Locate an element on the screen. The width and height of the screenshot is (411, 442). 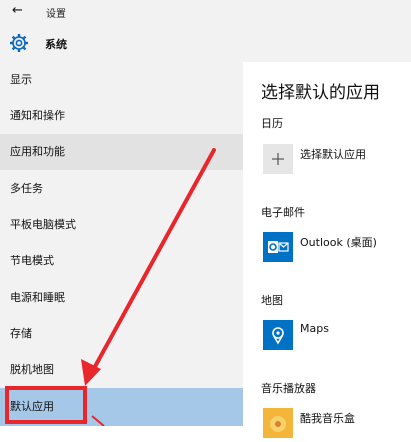
maps-label: 地图 is located at coordinates (272, 300).